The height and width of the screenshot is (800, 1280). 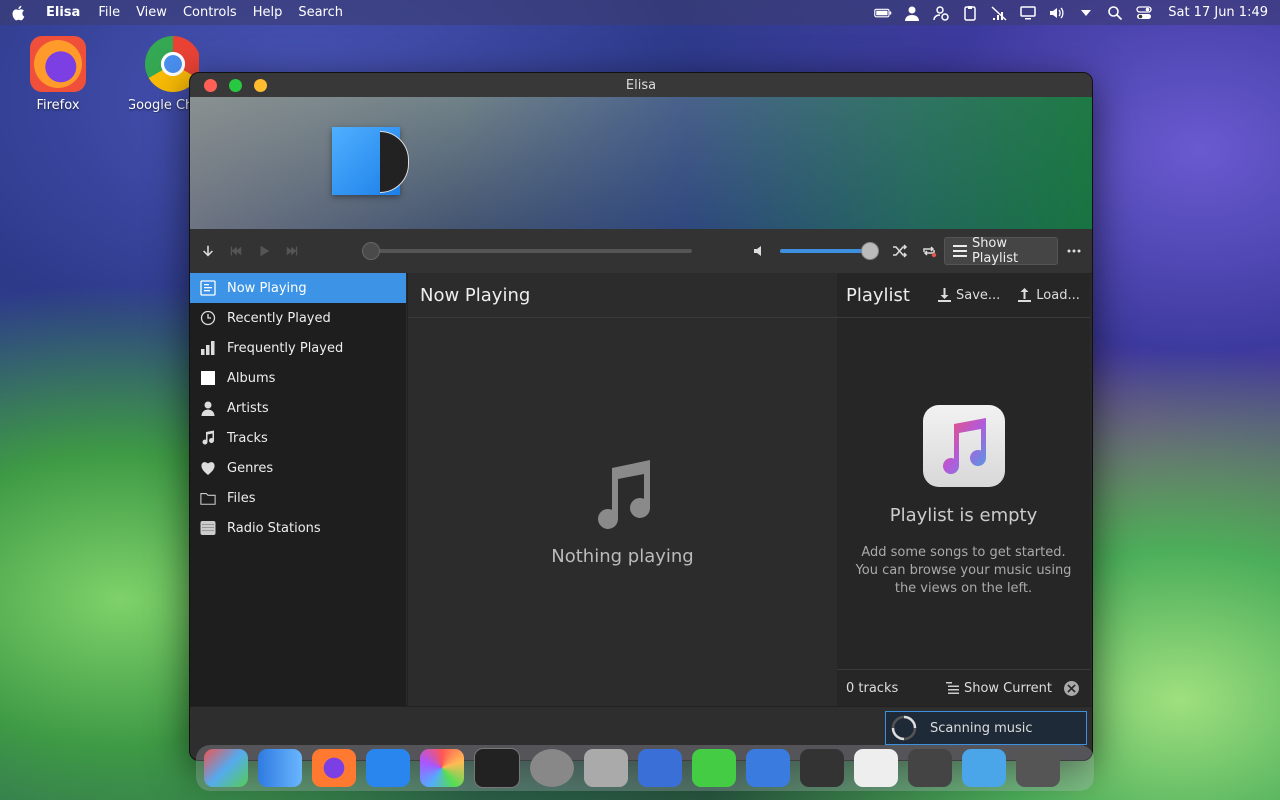 What do you see at coordinates (876, 768) in the screenshot?
I see `dock-textedit-icon` at bounding box center [876, 768].